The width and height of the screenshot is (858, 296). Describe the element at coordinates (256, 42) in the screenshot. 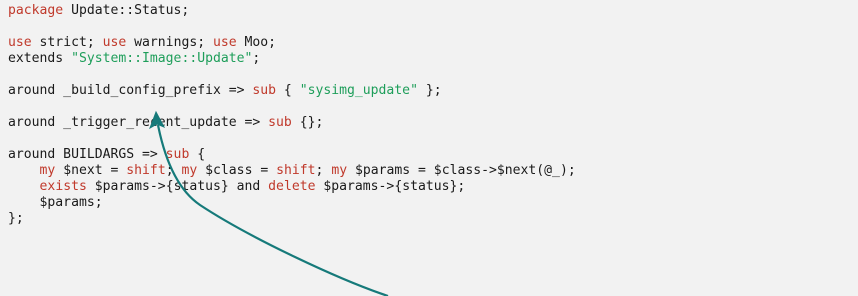

I see `code-text: Moo;` at that location.